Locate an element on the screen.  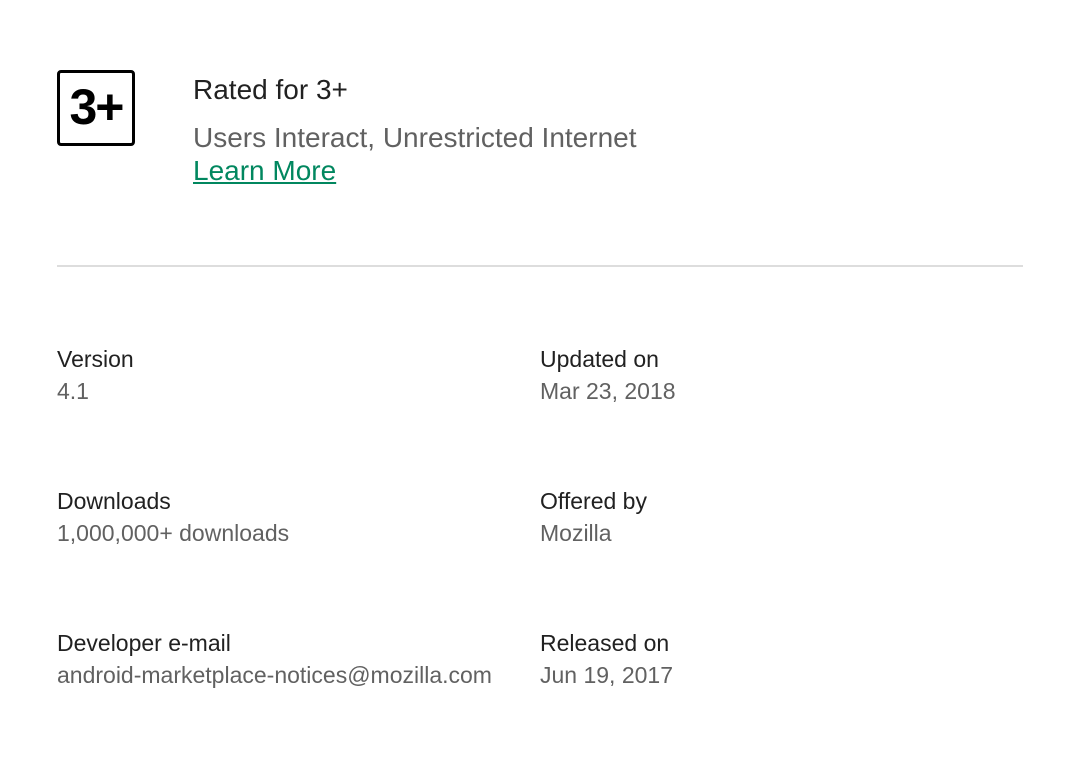
released-on-value: Jun 19, 2017 is located at coordinates (607, 675).